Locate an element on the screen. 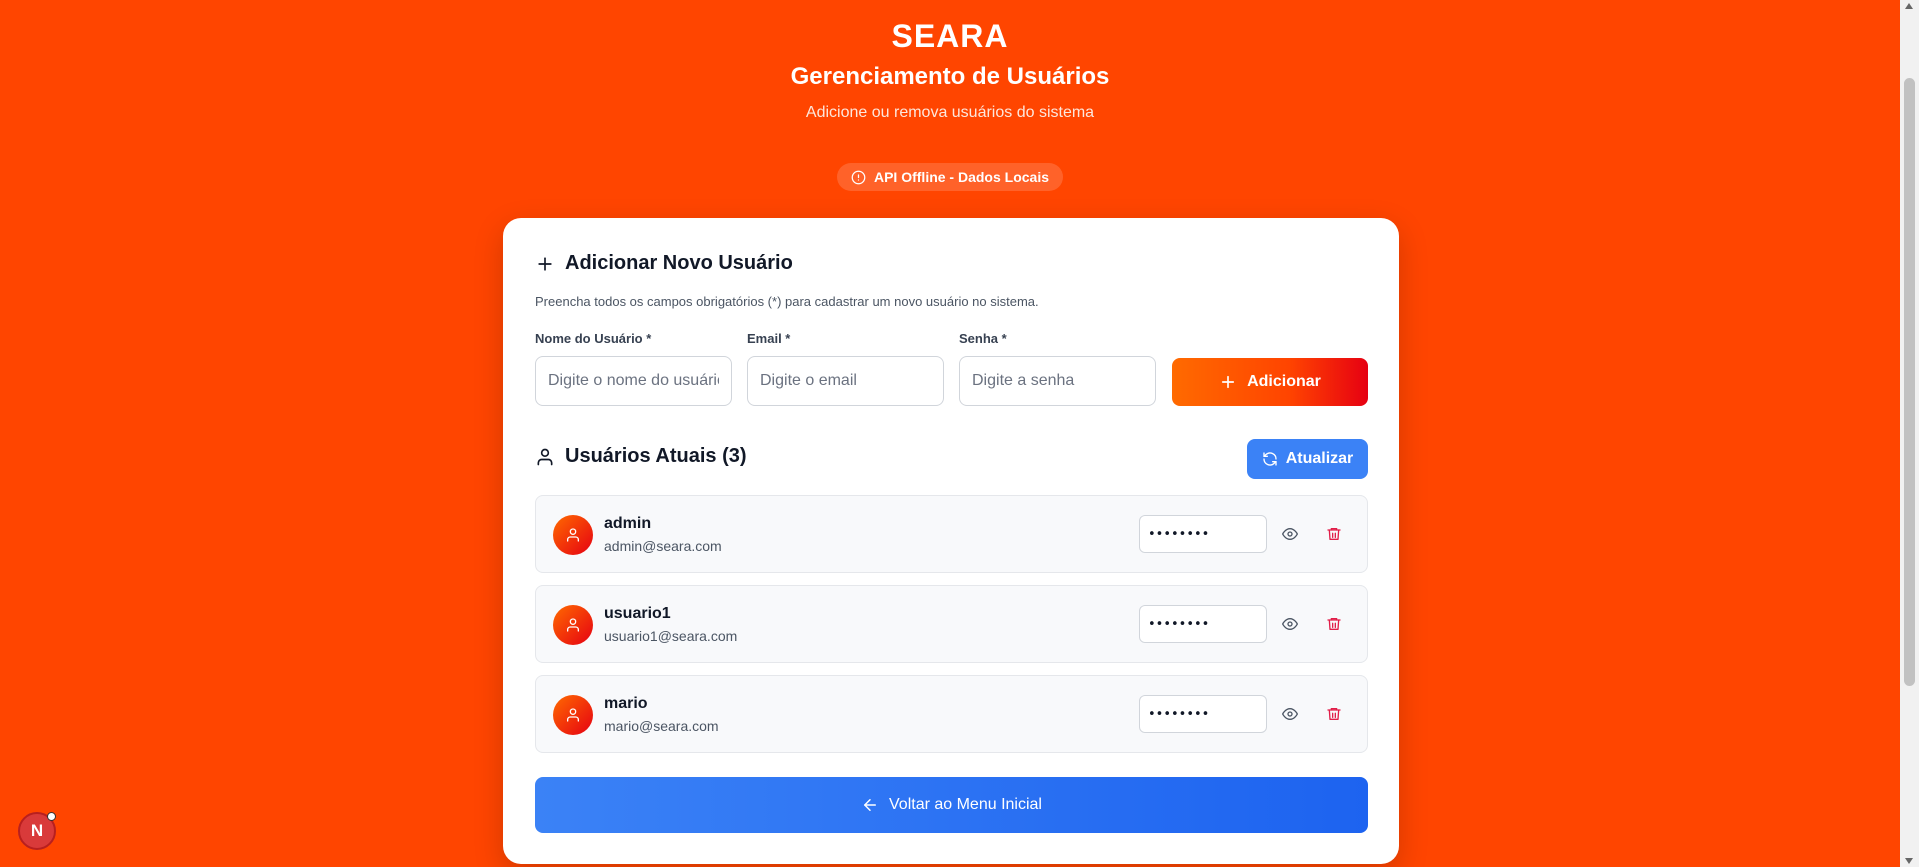 The width and height of the screenshot is (1919, 867). name-input is located at coordinates (633, 381).